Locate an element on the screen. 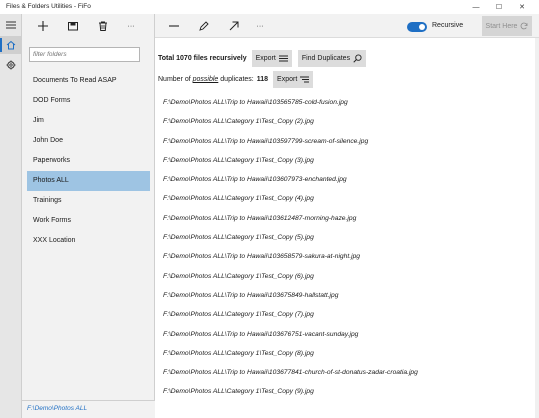  title-bar: Files & Folders Utilities - FiFo — ☐ ✕ is located at coordinates (269, 7).